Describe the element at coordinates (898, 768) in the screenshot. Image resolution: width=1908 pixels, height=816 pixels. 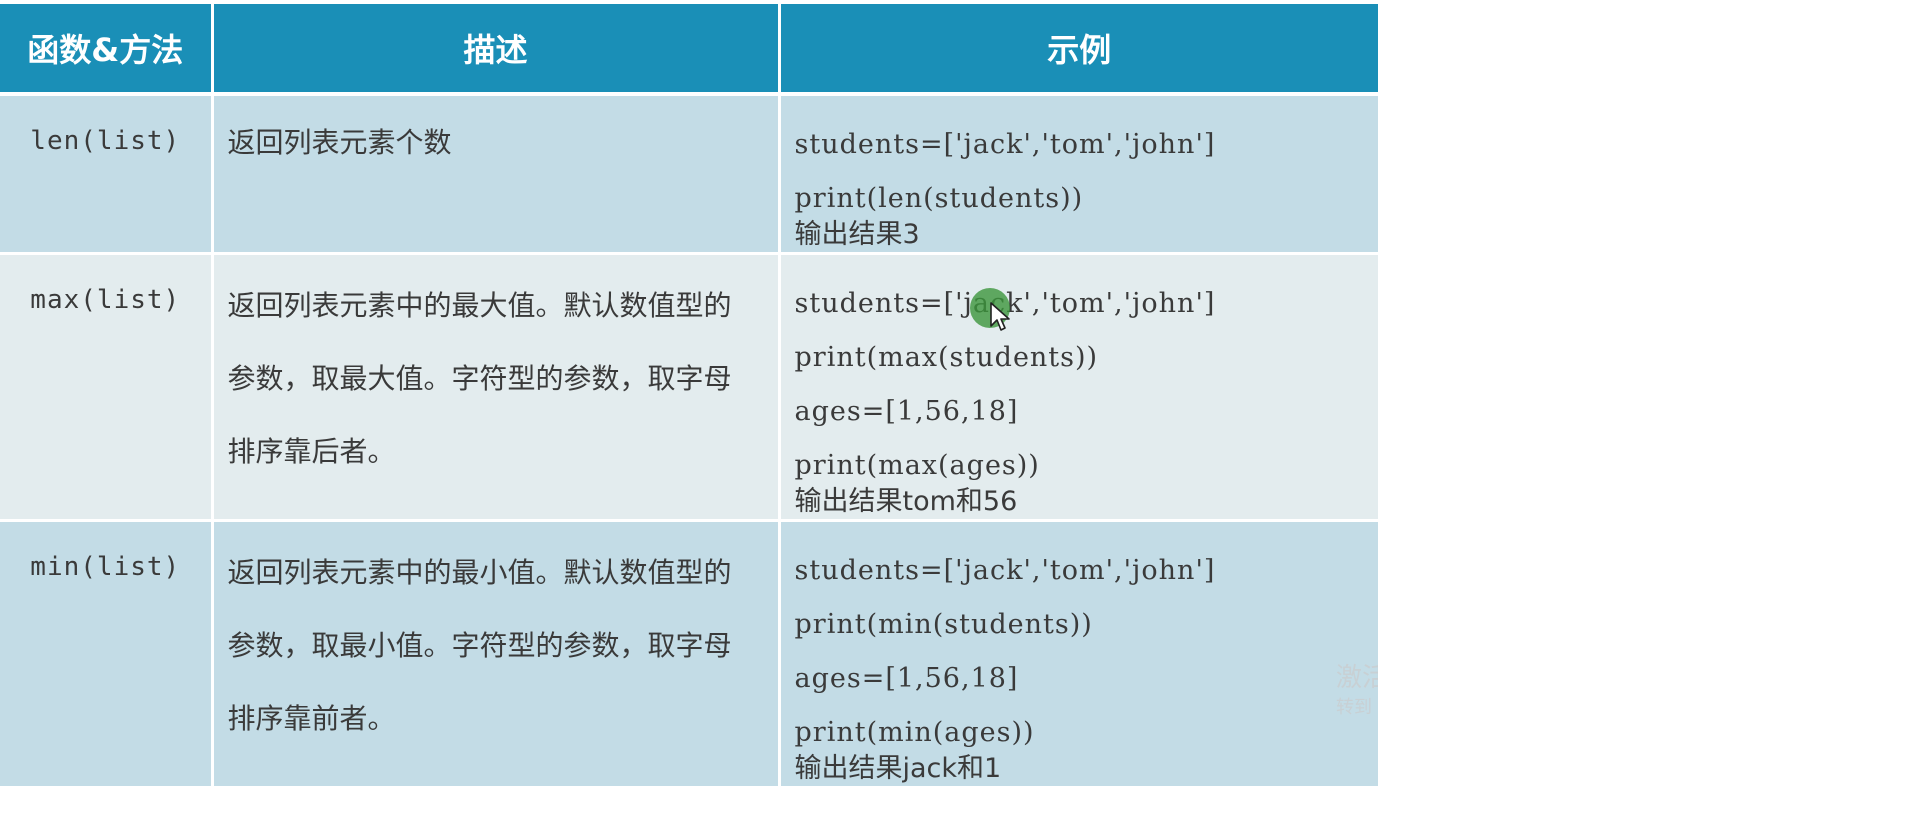
I see `output-text: 输出结果jack和1` at that location.